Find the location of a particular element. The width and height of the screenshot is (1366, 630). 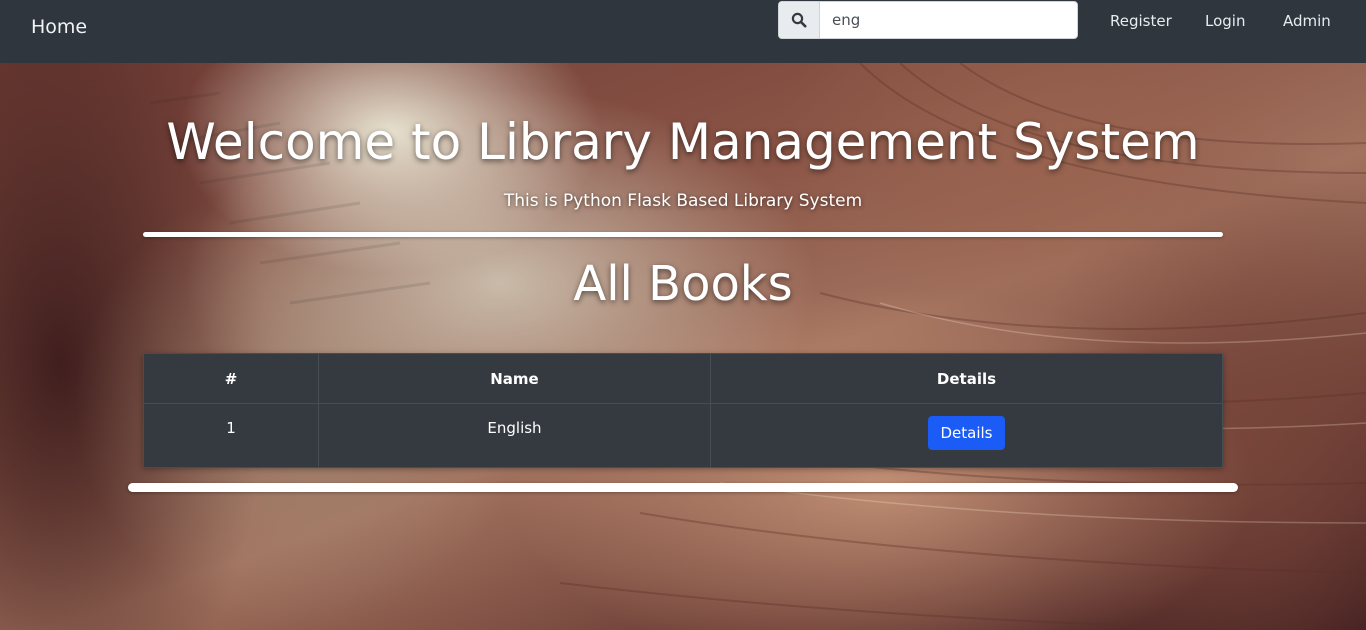

top-navbar: Home Register Login Admin is located at coordinates (683, 31).